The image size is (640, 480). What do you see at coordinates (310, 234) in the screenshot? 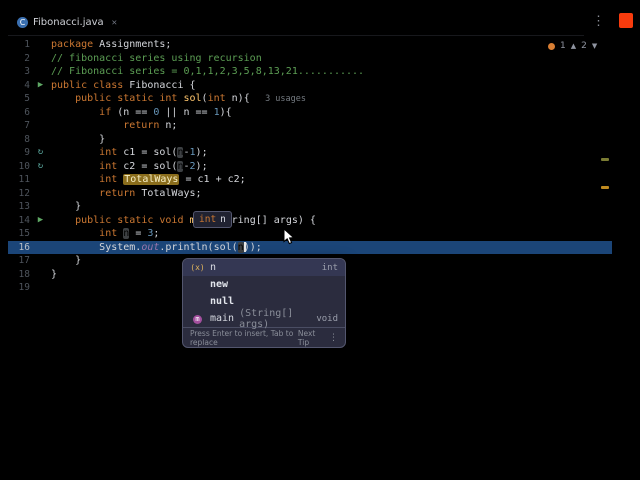
I see `code-line: 15 int n = 3;` at bounding box center [310, 234].